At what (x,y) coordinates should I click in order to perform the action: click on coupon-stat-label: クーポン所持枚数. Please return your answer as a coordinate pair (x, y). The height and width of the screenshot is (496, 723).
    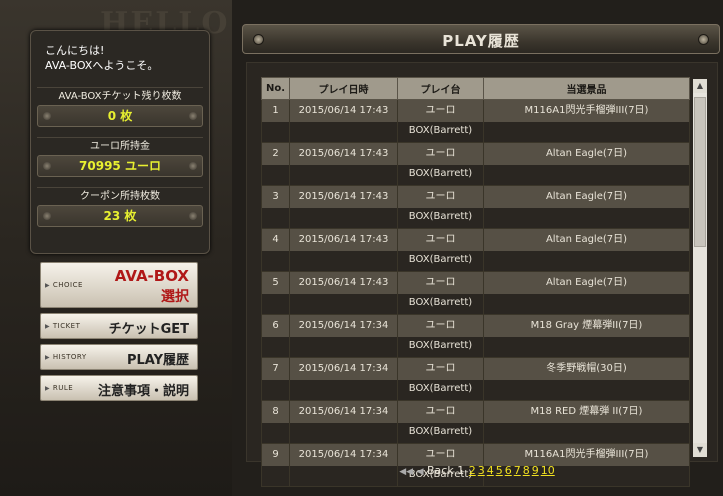
    Looking at the image, I should click on (120, 196).